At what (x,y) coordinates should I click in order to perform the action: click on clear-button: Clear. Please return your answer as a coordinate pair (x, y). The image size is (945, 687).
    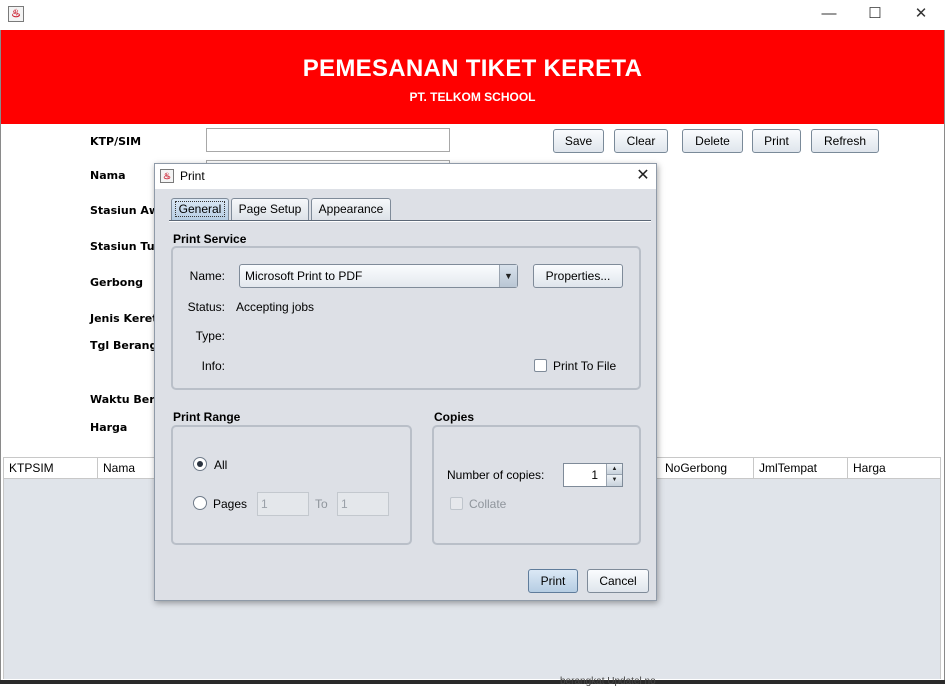
    Looking at the image, I should click on (641, 141).